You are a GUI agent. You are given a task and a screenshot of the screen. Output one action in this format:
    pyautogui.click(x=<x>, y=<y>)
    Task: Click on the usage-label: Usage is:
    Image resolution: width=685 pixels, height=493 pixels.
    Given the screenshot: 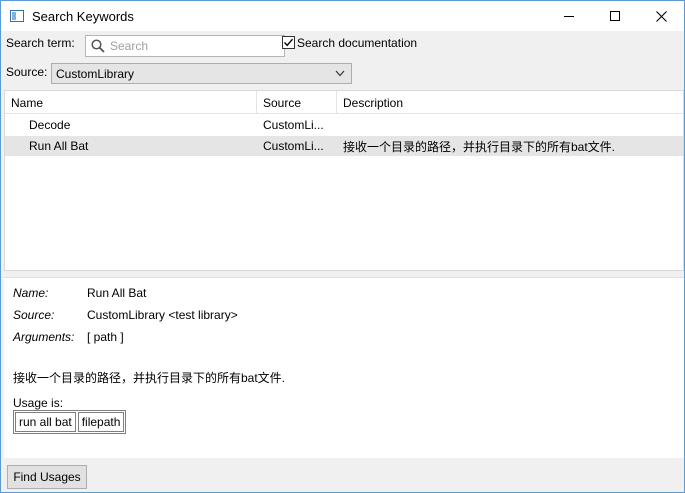 What is the action you would take?
    pyautogui.click(x=38, y=403)
    